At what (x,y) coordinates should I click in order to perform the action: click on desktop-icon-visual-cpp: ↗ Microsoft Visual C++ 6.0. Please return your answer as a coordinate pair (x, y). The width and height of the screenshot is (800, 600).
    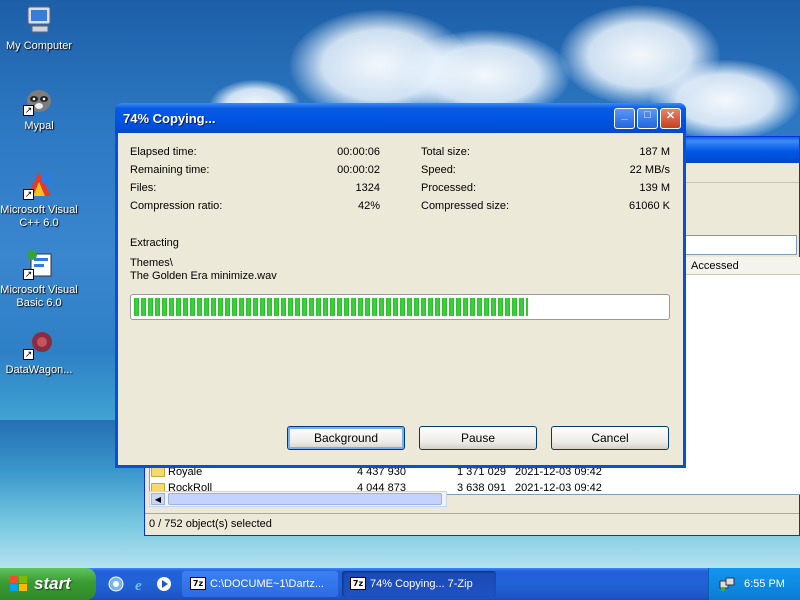
    Looking at the image, I should click on (40, 199).